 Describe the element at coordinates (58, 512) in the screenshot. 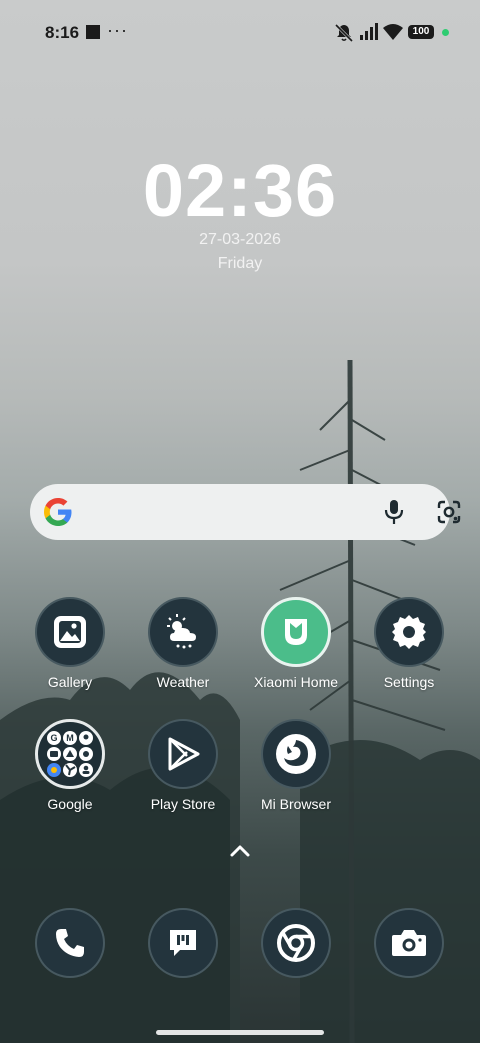

I see `google-logo` at that location.